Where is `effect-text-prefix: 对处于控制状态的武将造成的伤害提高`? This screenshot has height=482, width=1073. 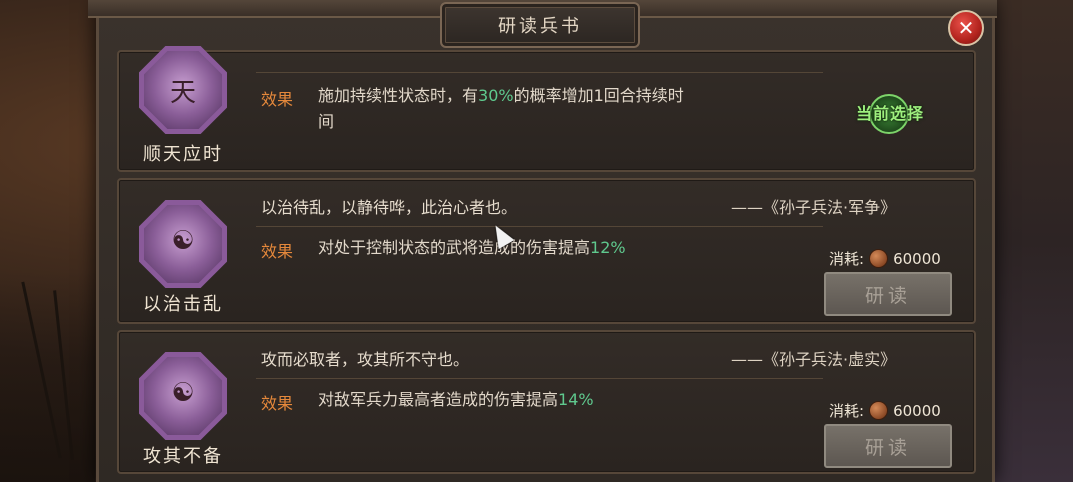 effect-text-prefix: 对处于控制状态的武将造成的伤害提高 is located at coordinates (454, 247).